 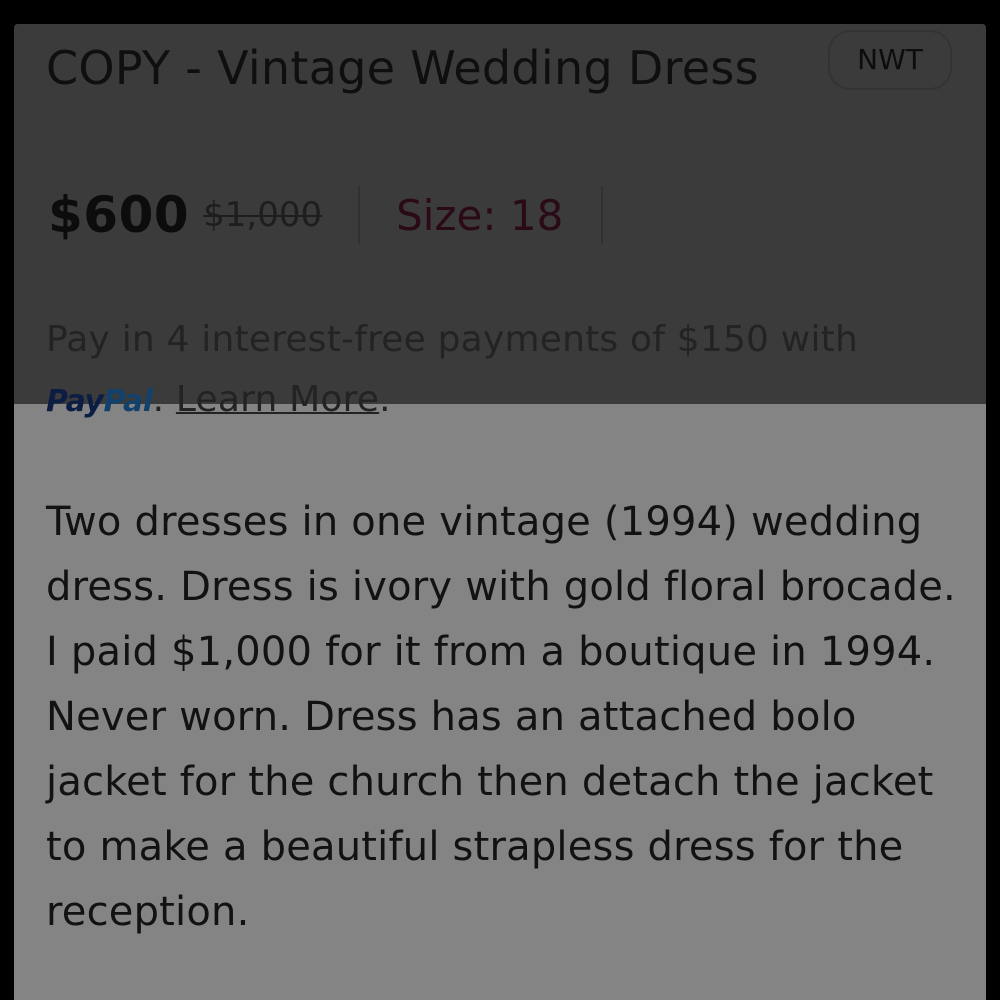 What do you see at coordinates (263, 215) in the screenshot?
I see `original-price: $1,000` at bounding box center [263, 215].